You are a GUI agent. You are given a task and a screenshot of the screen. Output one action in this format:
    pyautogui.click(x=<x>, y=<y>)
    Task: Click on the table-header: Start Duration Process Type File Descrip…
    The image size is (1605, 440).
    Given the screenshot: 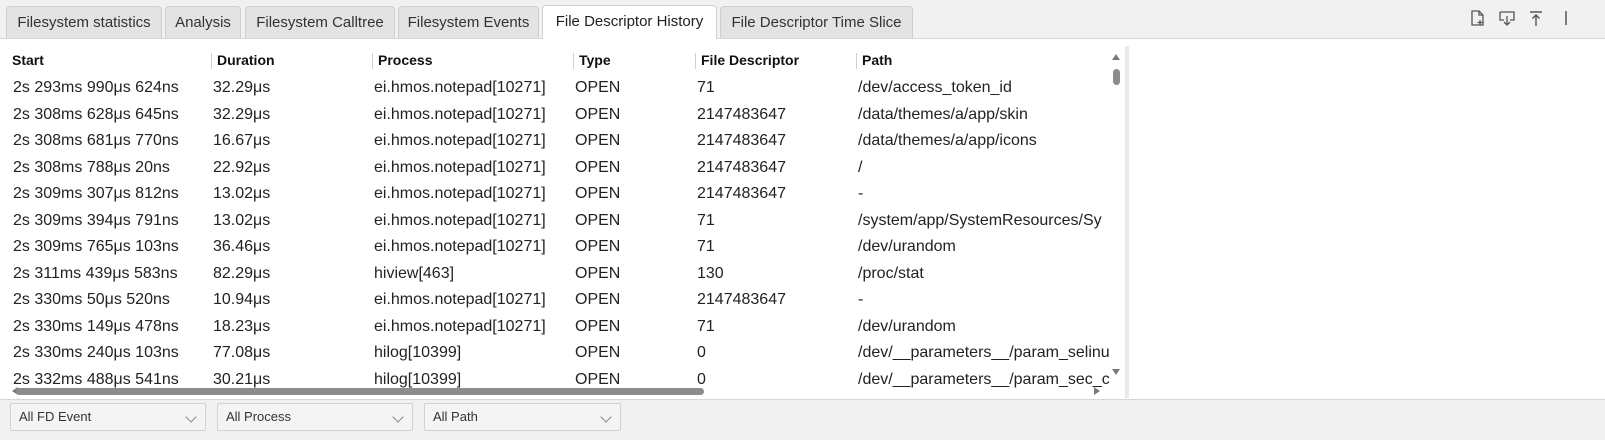 What is the action you would take?
    pyautogui.click(x=566, y=60)
    